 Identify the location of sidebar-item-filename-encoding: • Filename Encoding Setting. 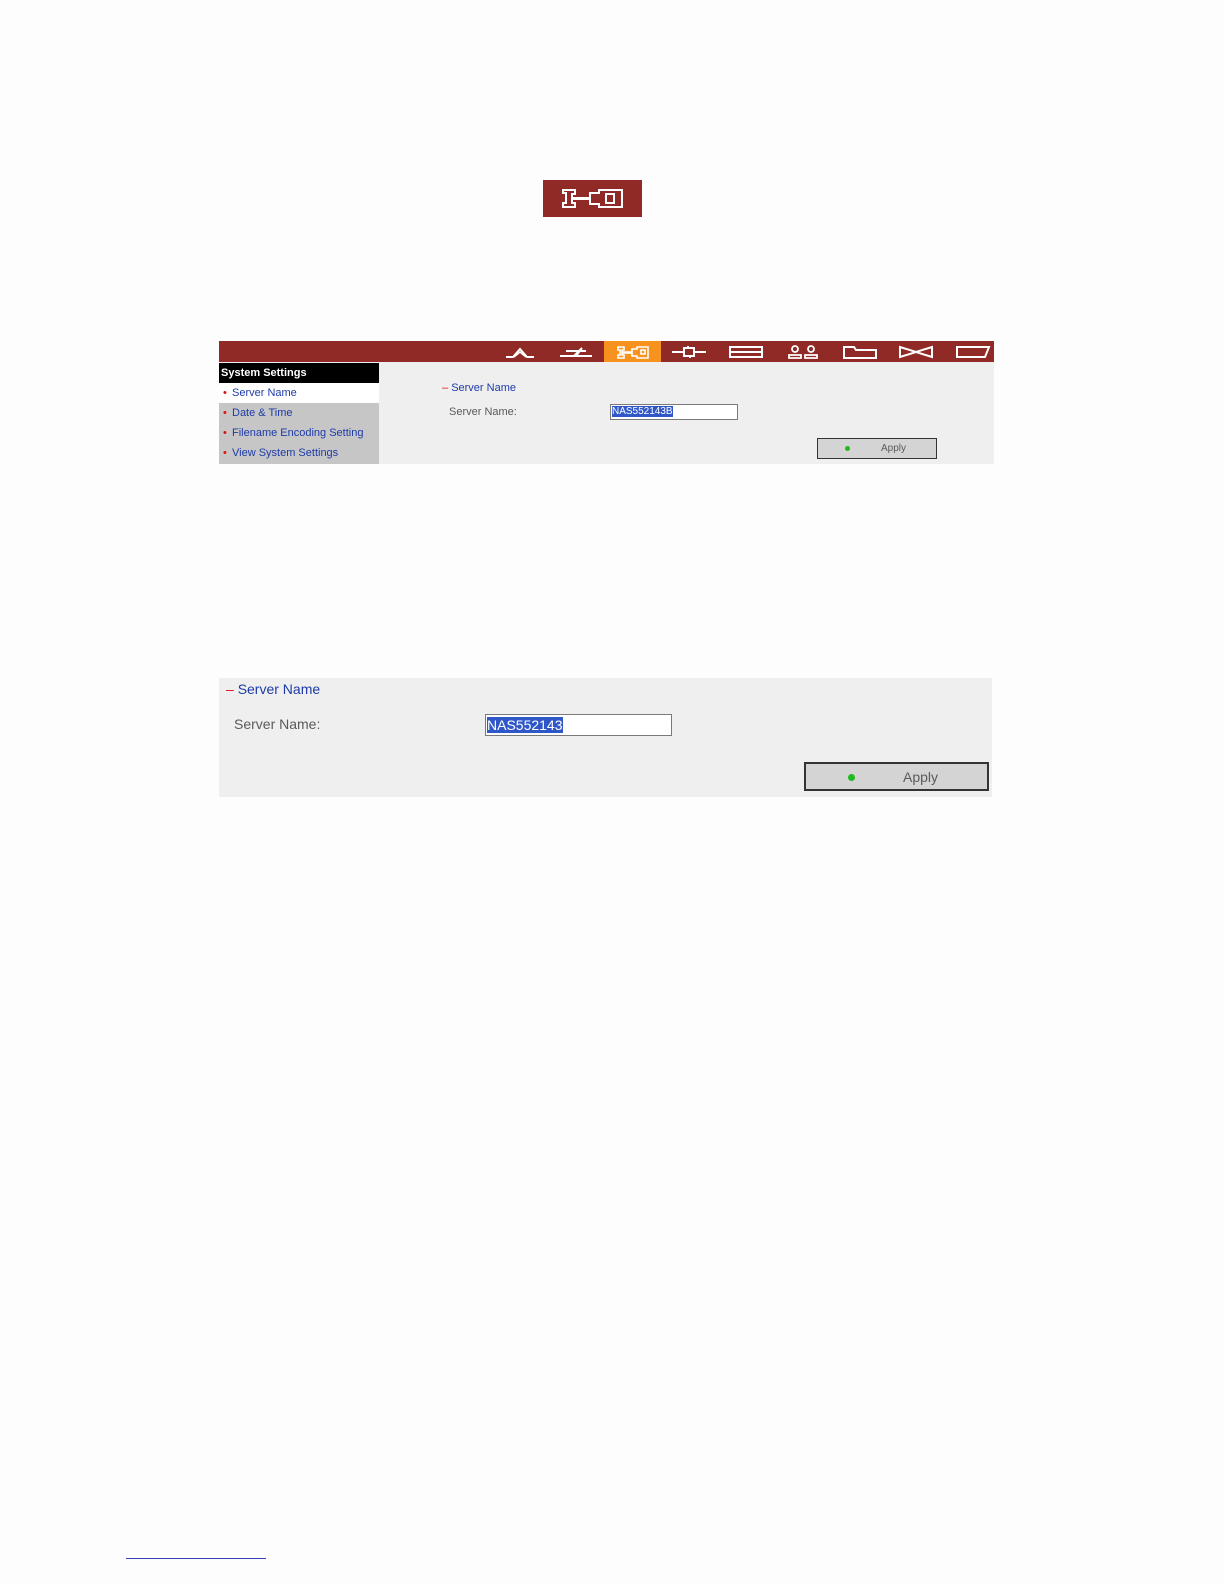
(299, 433).